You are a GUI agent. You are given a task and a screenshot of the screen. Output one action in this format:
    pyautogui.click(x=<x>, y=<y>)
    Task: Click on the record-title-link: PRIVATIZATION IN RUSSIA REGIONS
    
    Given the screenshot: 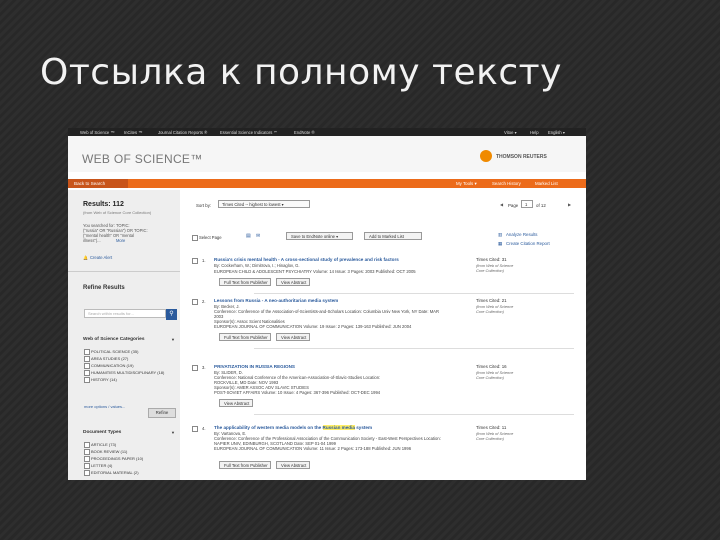 What is the action you would take?
    pyautogui.click(x=254, y=366)
    